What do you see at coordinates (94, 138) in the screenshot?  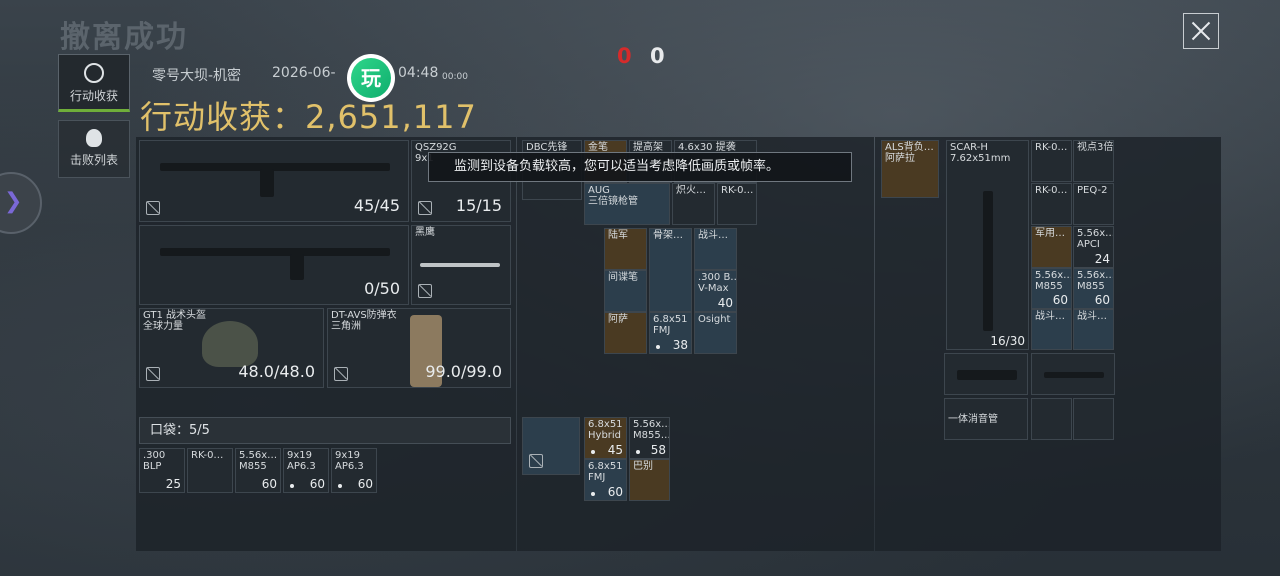 I see `skull-icon` at bounding box center [94, 138].